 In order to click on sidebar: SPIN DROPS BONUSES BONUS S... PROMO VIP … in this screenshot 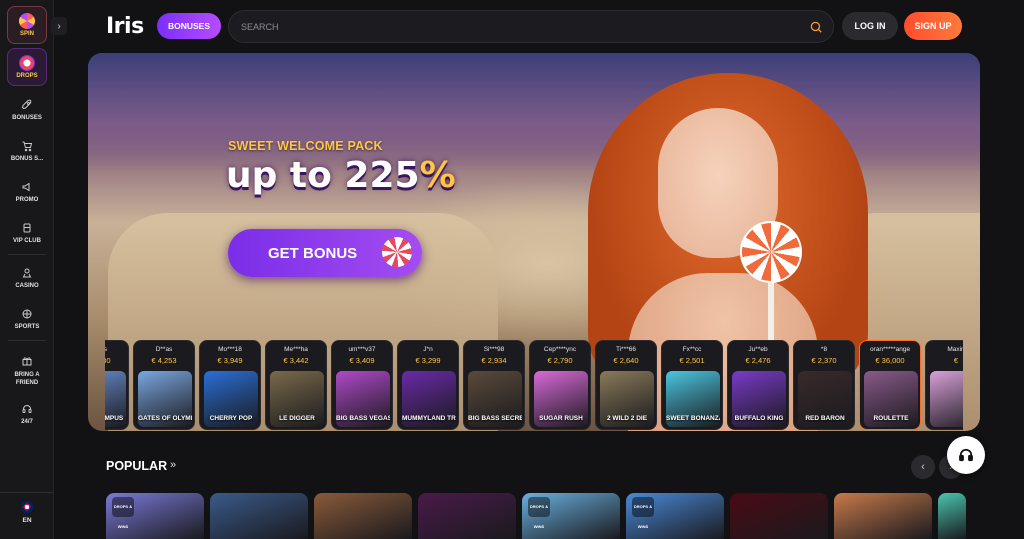, I will do `click(27, 269)`.